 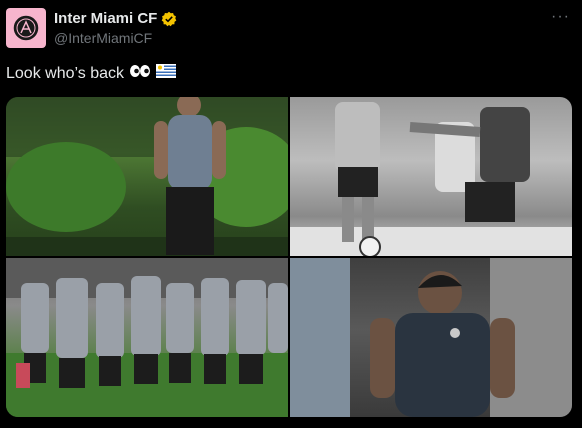 I want to click on inter-miami-crest-icon, so click(x=26, y=28).